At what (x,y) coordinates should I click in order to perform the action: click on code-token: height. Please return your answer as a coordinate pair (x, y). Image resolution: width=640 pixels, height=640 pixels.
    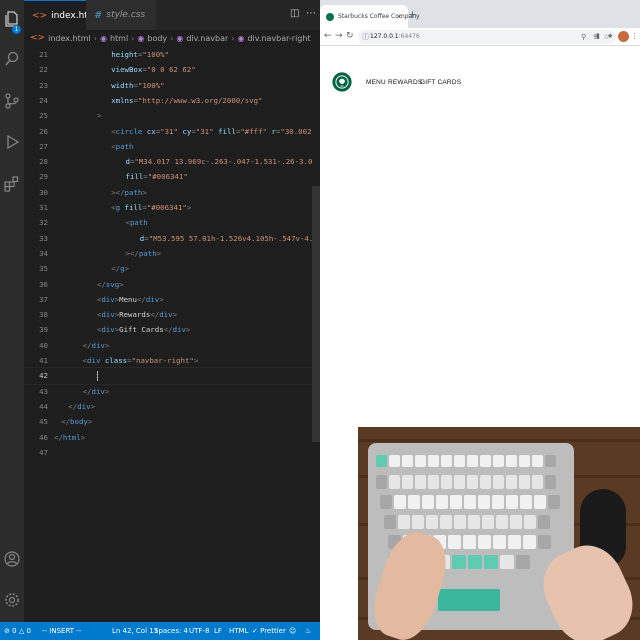
    Looking at the image, I should click on (124, 54).